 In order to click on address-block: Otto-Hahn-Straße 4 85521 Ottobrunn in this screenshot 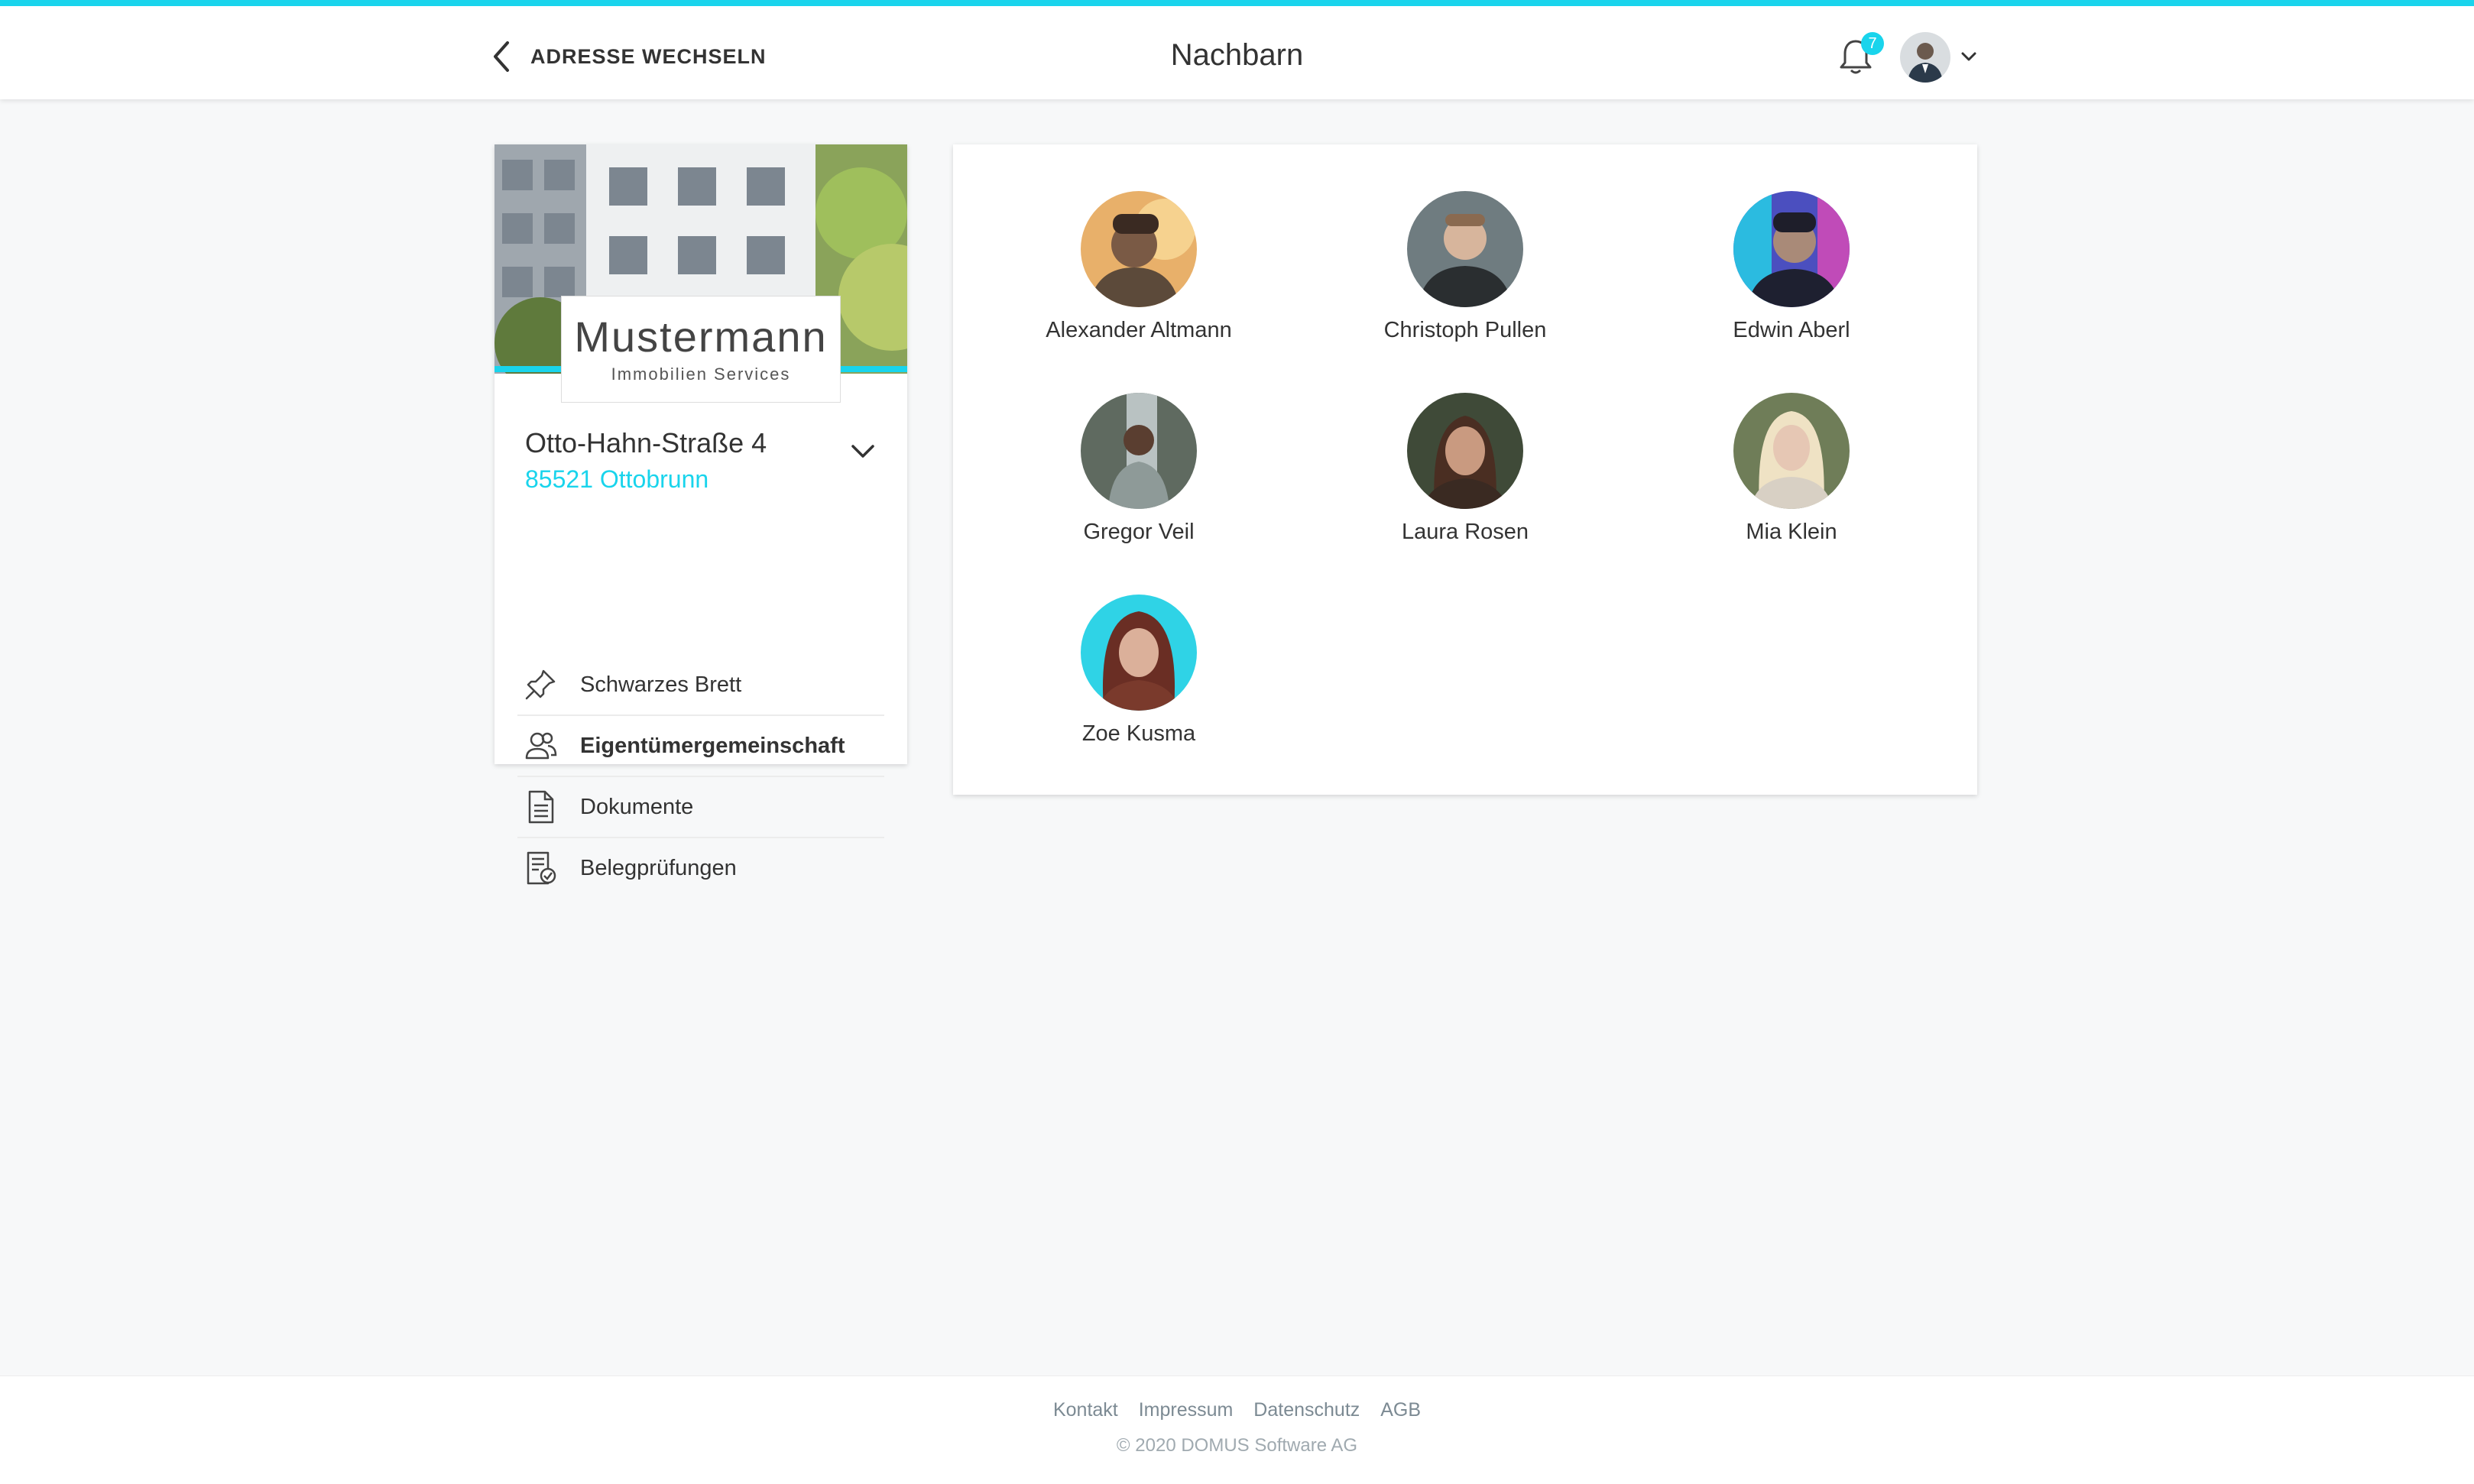, I will do `click(646, 460)`.